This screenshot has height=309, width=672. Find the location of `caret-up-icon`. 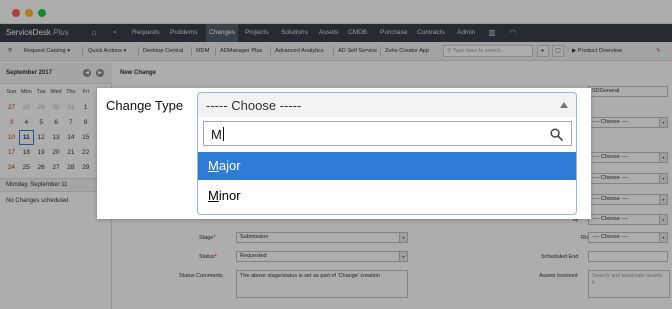

caret-up-icon is located at coordinates (564, 105).